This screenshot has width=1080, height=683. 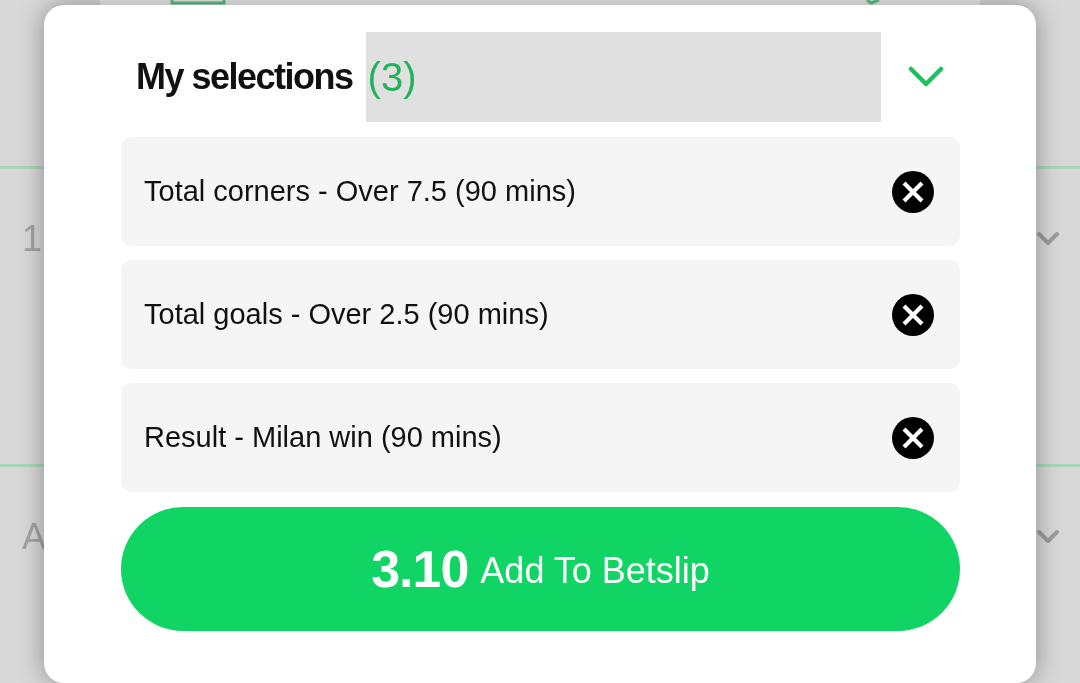 I want to click on frame-icon, so click(x=198, y=2).